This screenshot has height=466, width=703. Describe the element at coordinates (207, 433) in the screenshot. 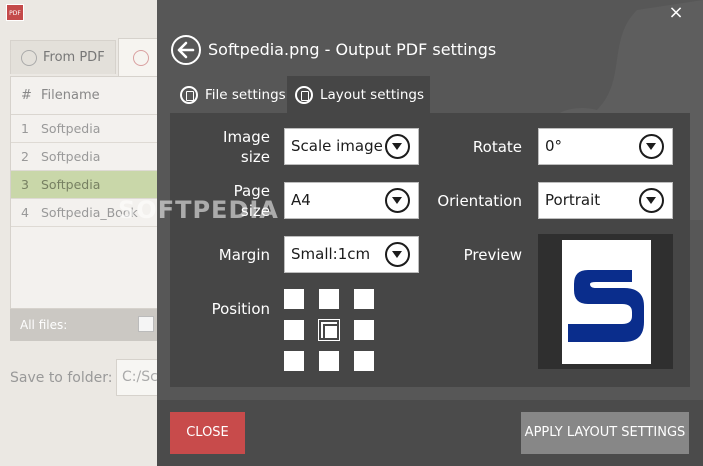

I see `close-button: CLOSE` at that location.